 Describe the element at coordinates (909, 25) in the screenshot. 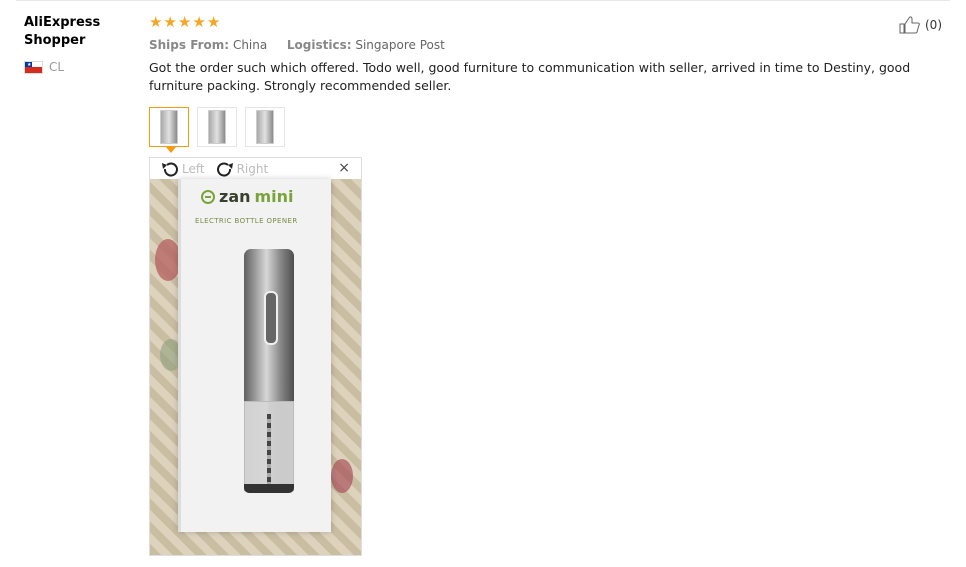

I see `thumbs-up-icon` at that location.